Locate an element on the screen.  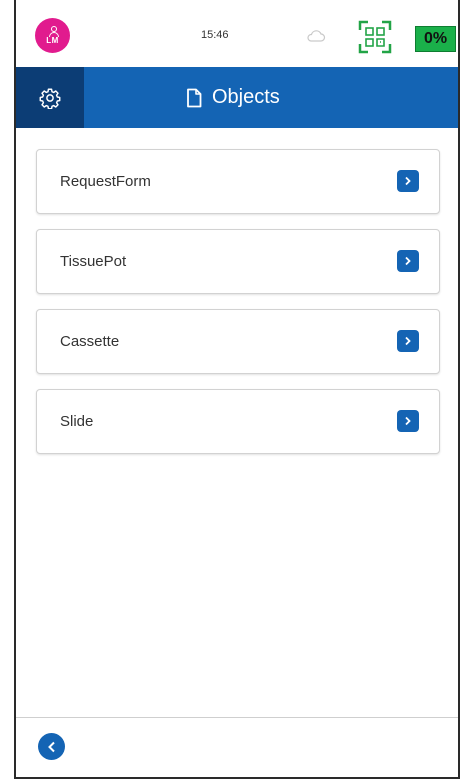
list-item-label: Slide is located at coordinates (77, 421).